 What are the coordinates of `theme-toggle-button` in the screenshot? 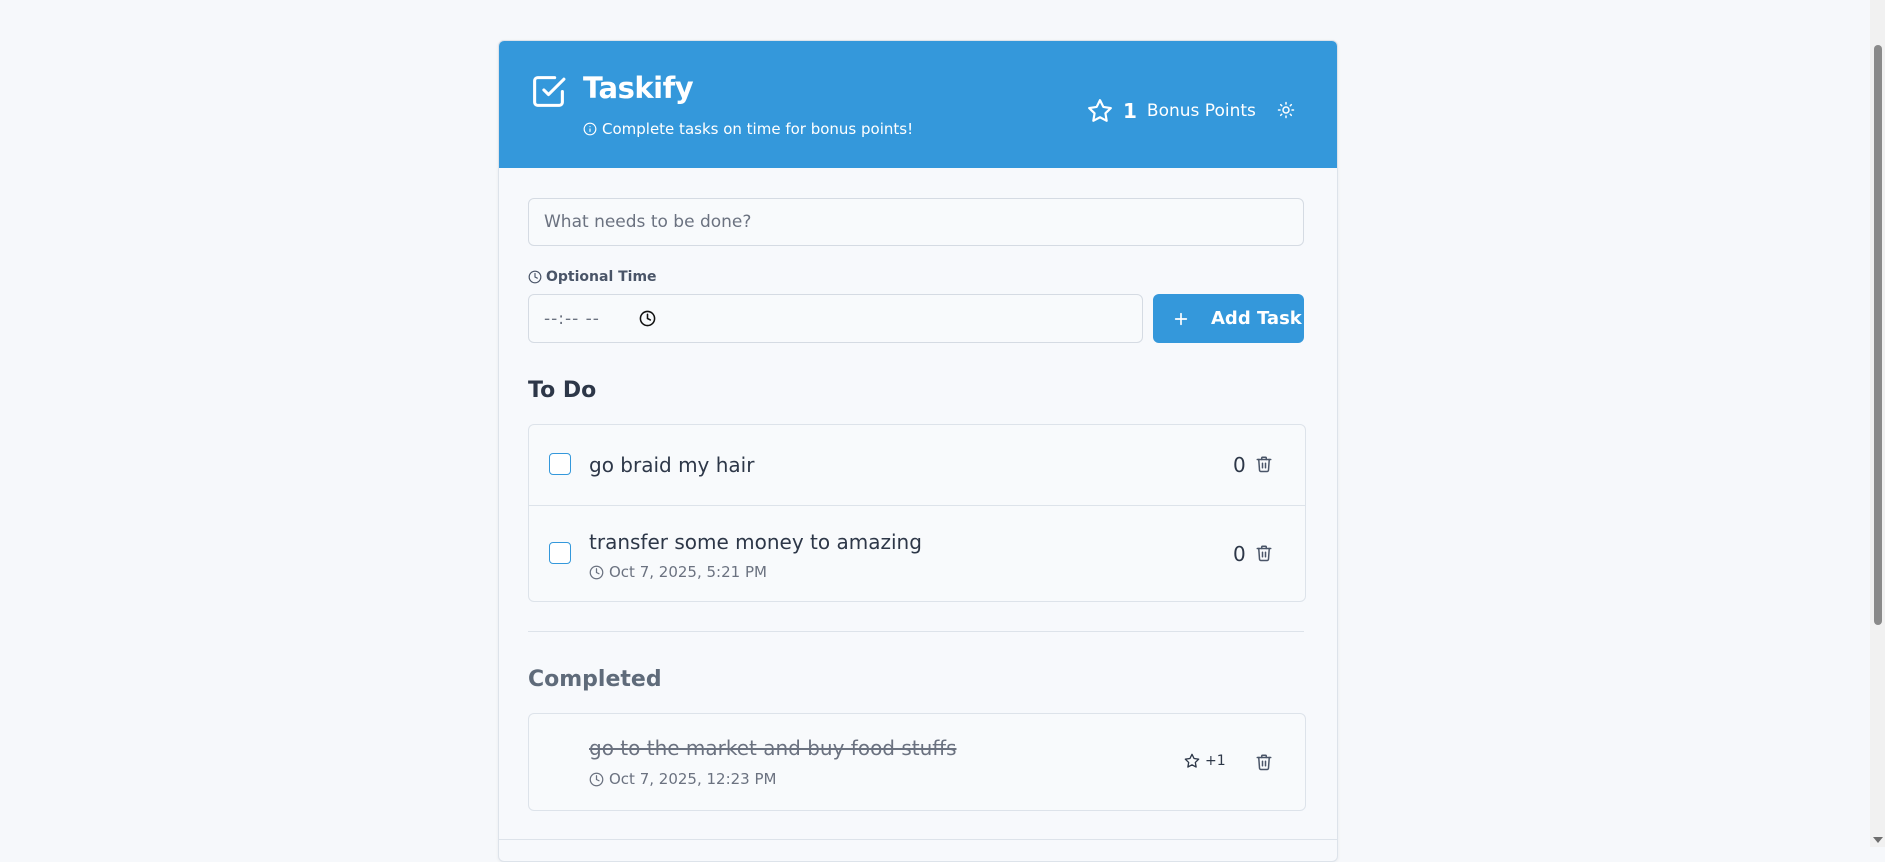 It's located at (1286, 110).